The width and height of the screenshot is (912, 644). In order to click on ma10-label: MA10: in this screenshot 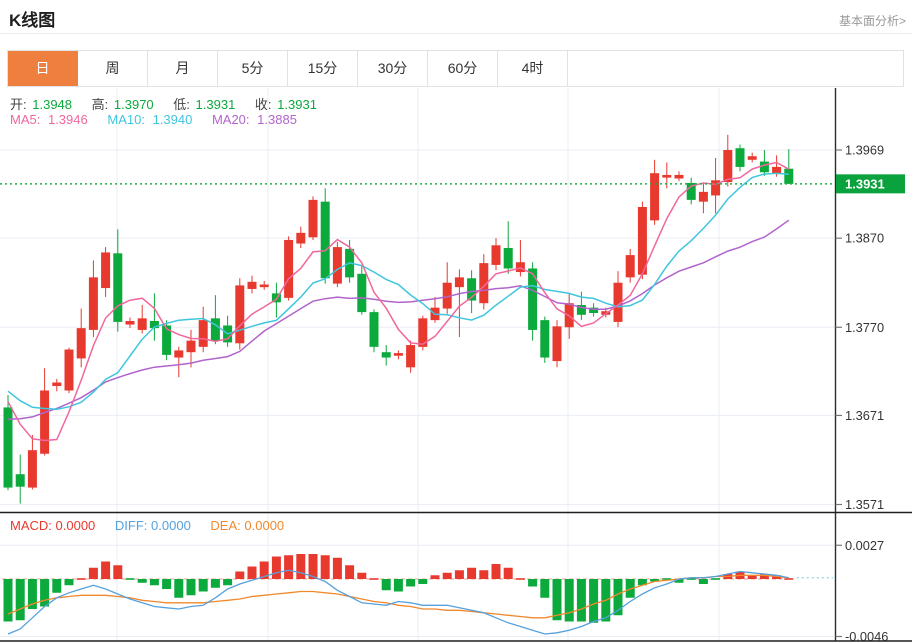, I will do `click(126, 119)`.